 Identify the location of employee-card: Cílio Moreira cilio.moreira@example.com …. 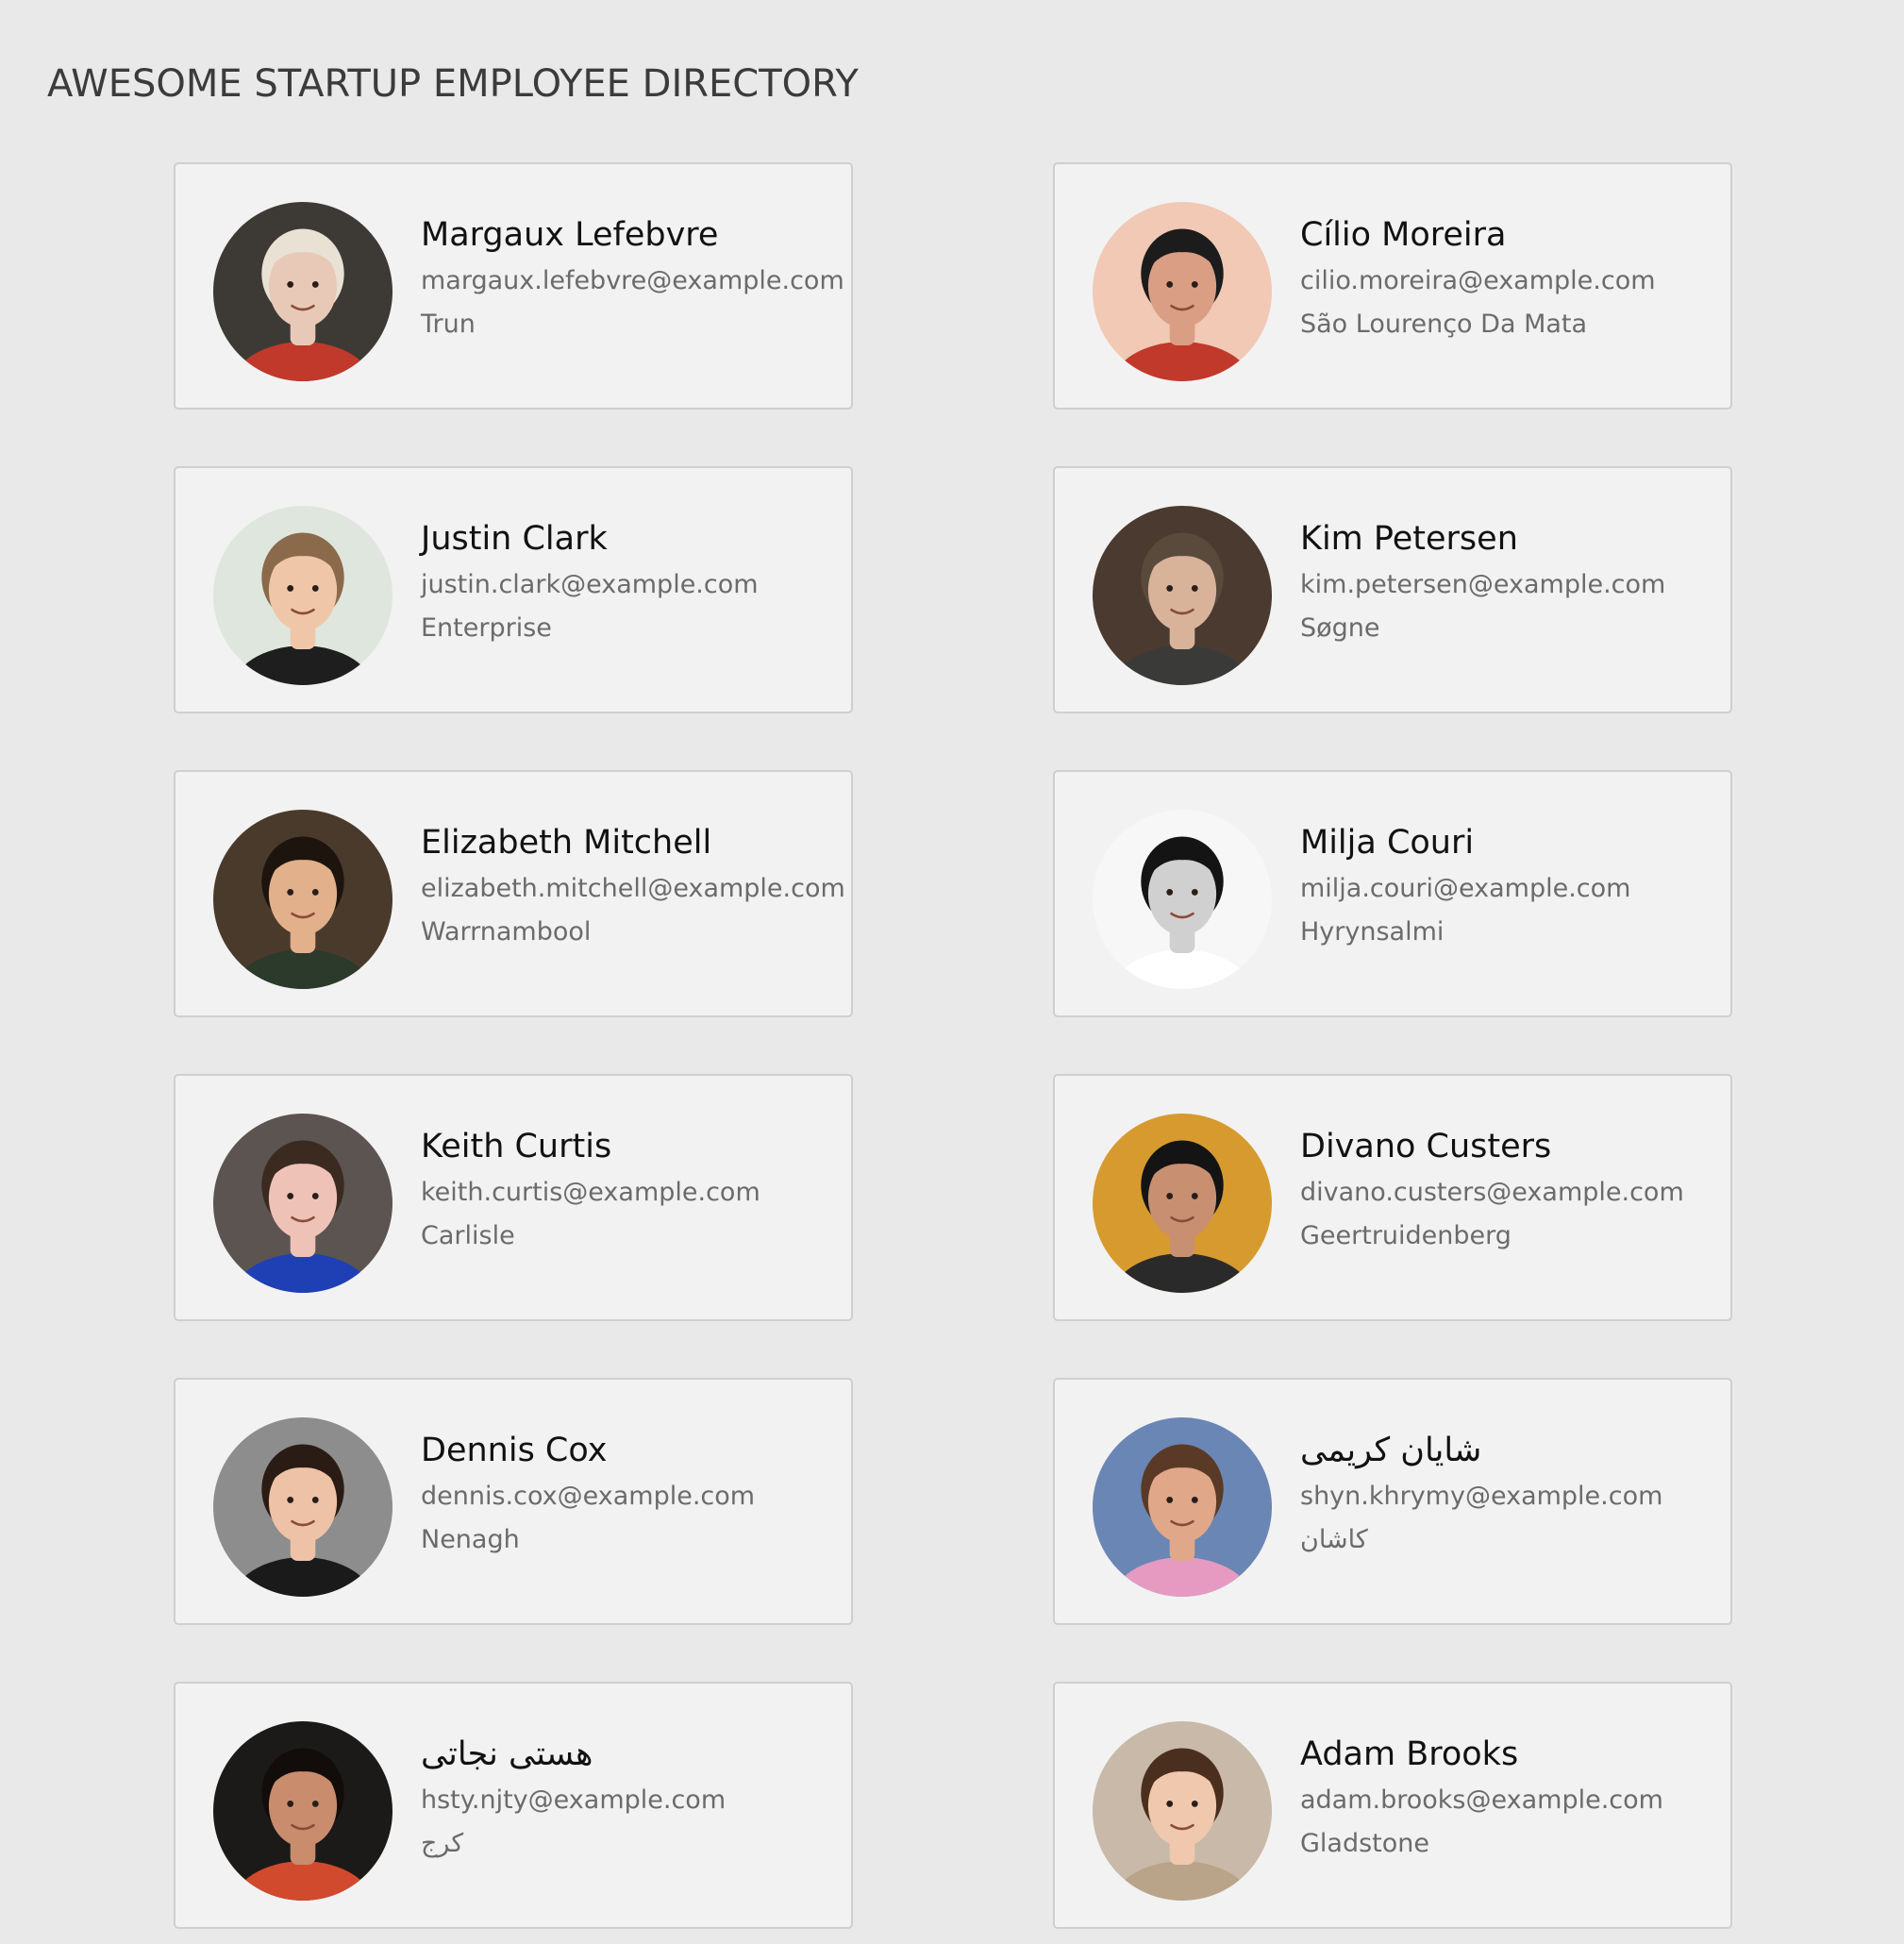
(1392, 286).